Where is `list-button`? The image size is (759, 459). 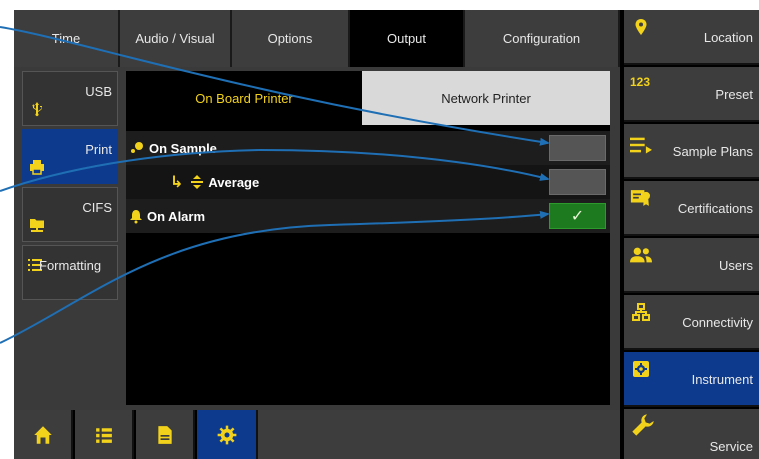
list-button is located at coordinates (104, 434).